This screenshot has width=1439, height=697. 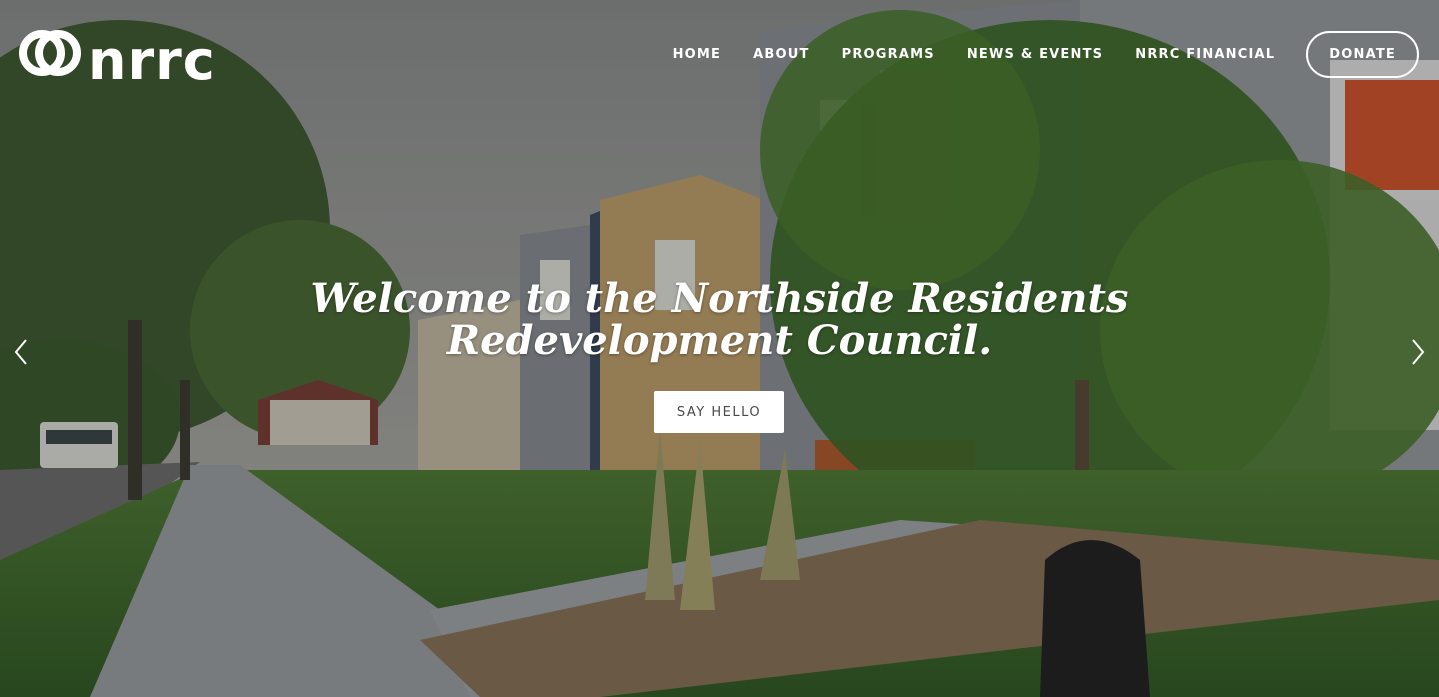 I want to click on carousel-prev-button, so click(x=21, y=352).